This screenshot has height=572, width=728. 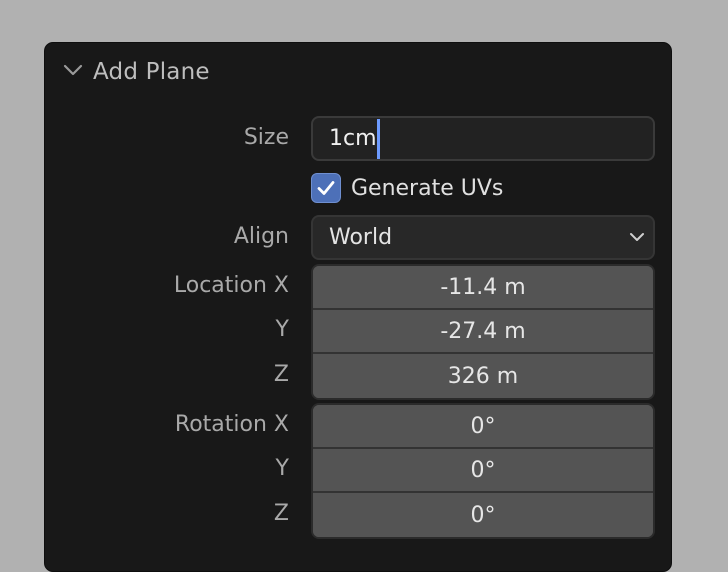 I want to click on rotation-y-field: 0°, so click(x=483, y=471).